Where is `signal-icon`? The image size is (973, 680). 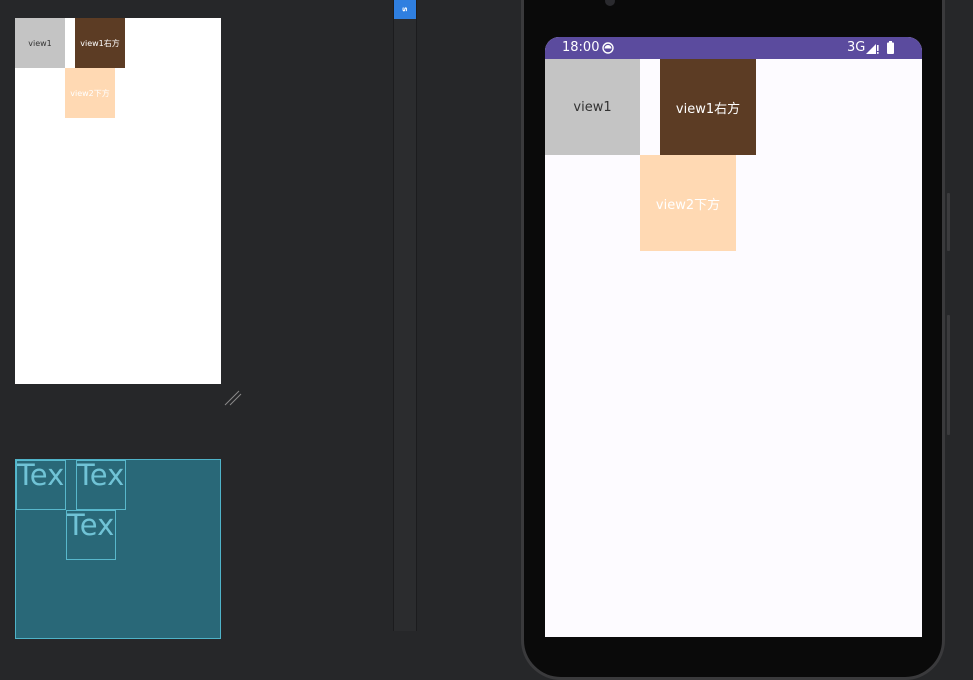
signal-icon is located at coordinates (872, 49).